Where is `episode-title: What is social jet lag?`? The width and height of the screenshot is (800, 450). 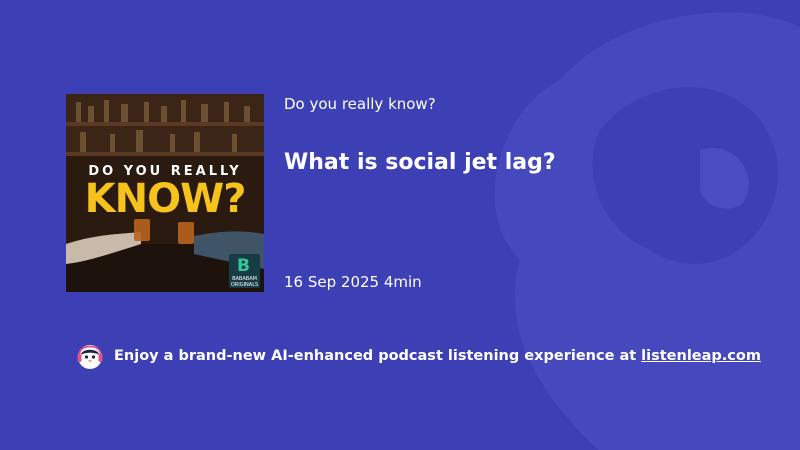
episode-title: What is social jet lag? is located at coordinates (420, 162).